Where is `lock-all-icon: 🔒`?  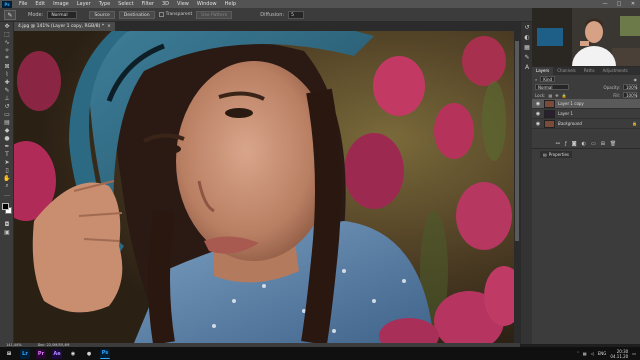
lock-all-icon: 🔒 is located at coordinates (564, 95).